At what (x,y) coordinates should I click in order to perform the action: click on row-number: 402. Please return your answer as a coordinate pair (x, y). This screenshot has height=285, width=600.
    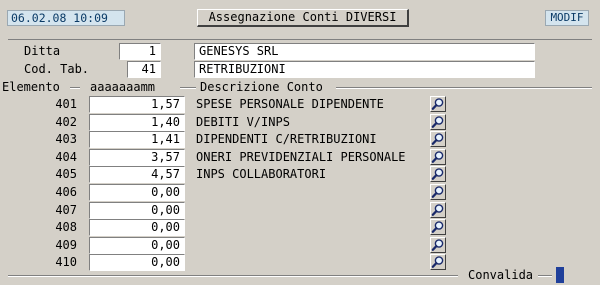
    Looking at the image, I should click on (66, 122).